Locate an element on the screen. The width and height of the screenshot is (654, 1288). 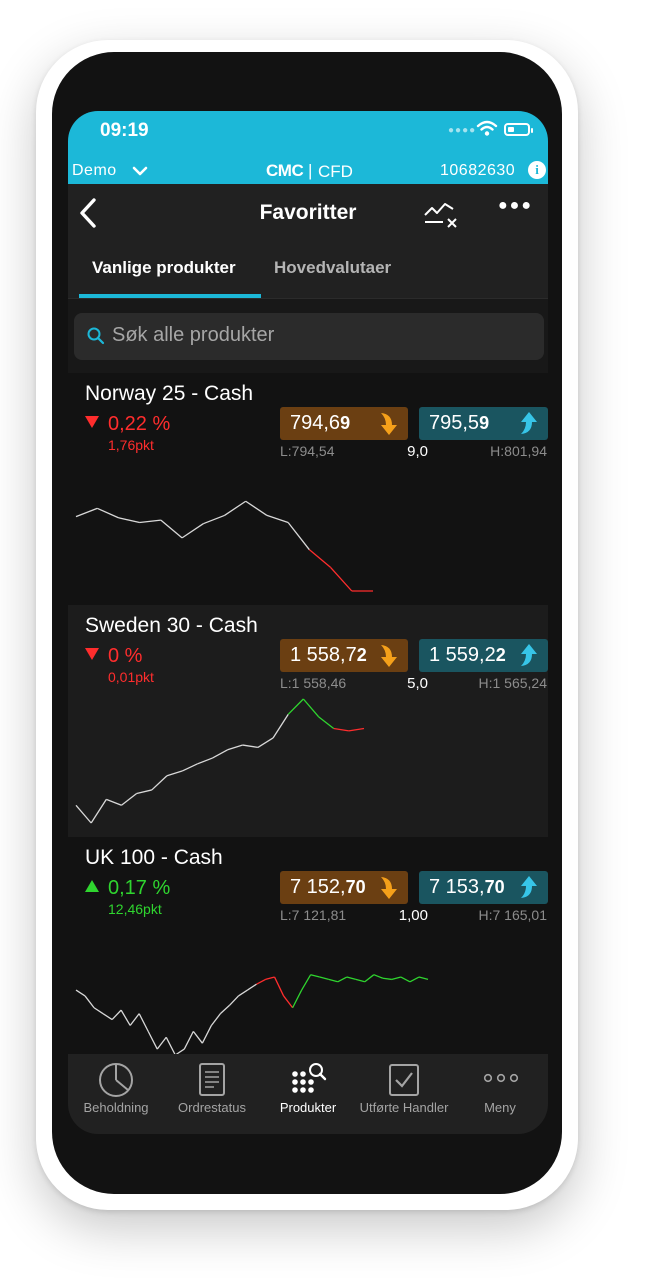
buy-price: 1 559,22 is located at coordinates (467, 655).